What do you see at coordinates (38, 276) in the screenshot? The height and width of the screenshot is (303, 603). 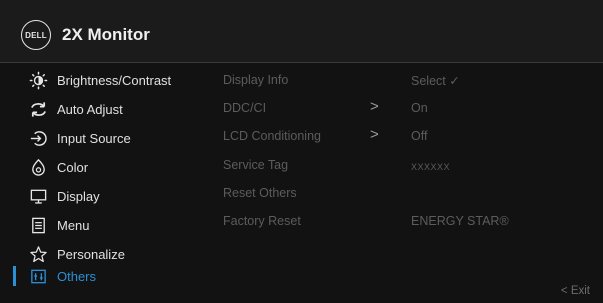 I see `others-icon` at bounding box center [38, 276].